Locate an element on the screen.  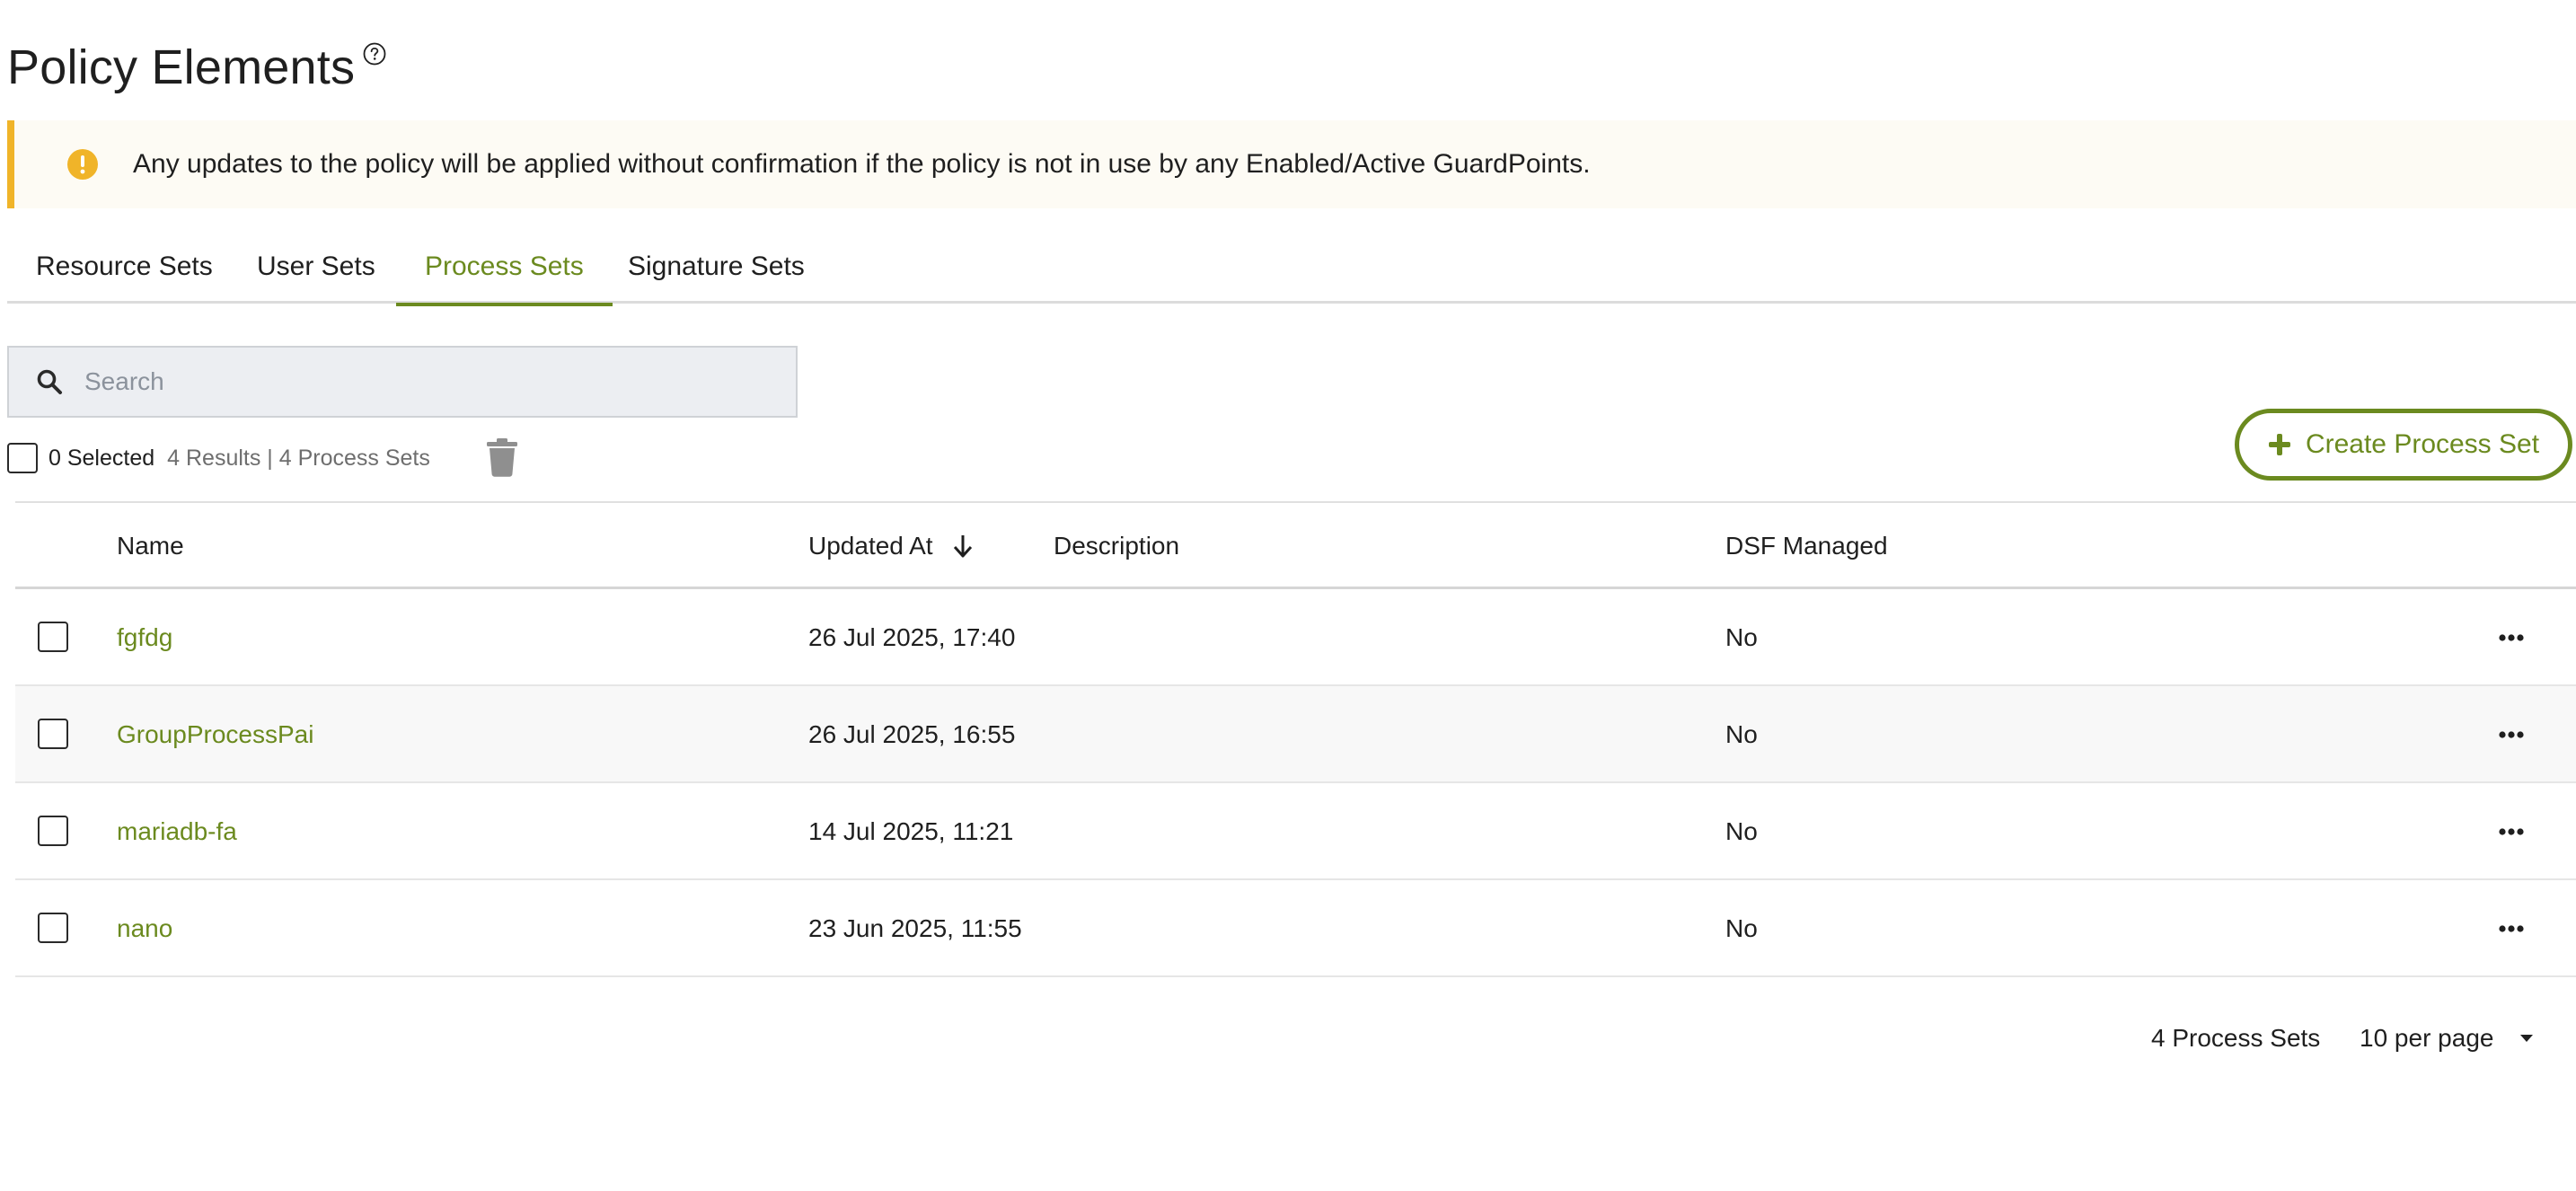
selection-bar: 0 Selected 4 Results | 4 Process Sets is located at coordinates (262, 457).